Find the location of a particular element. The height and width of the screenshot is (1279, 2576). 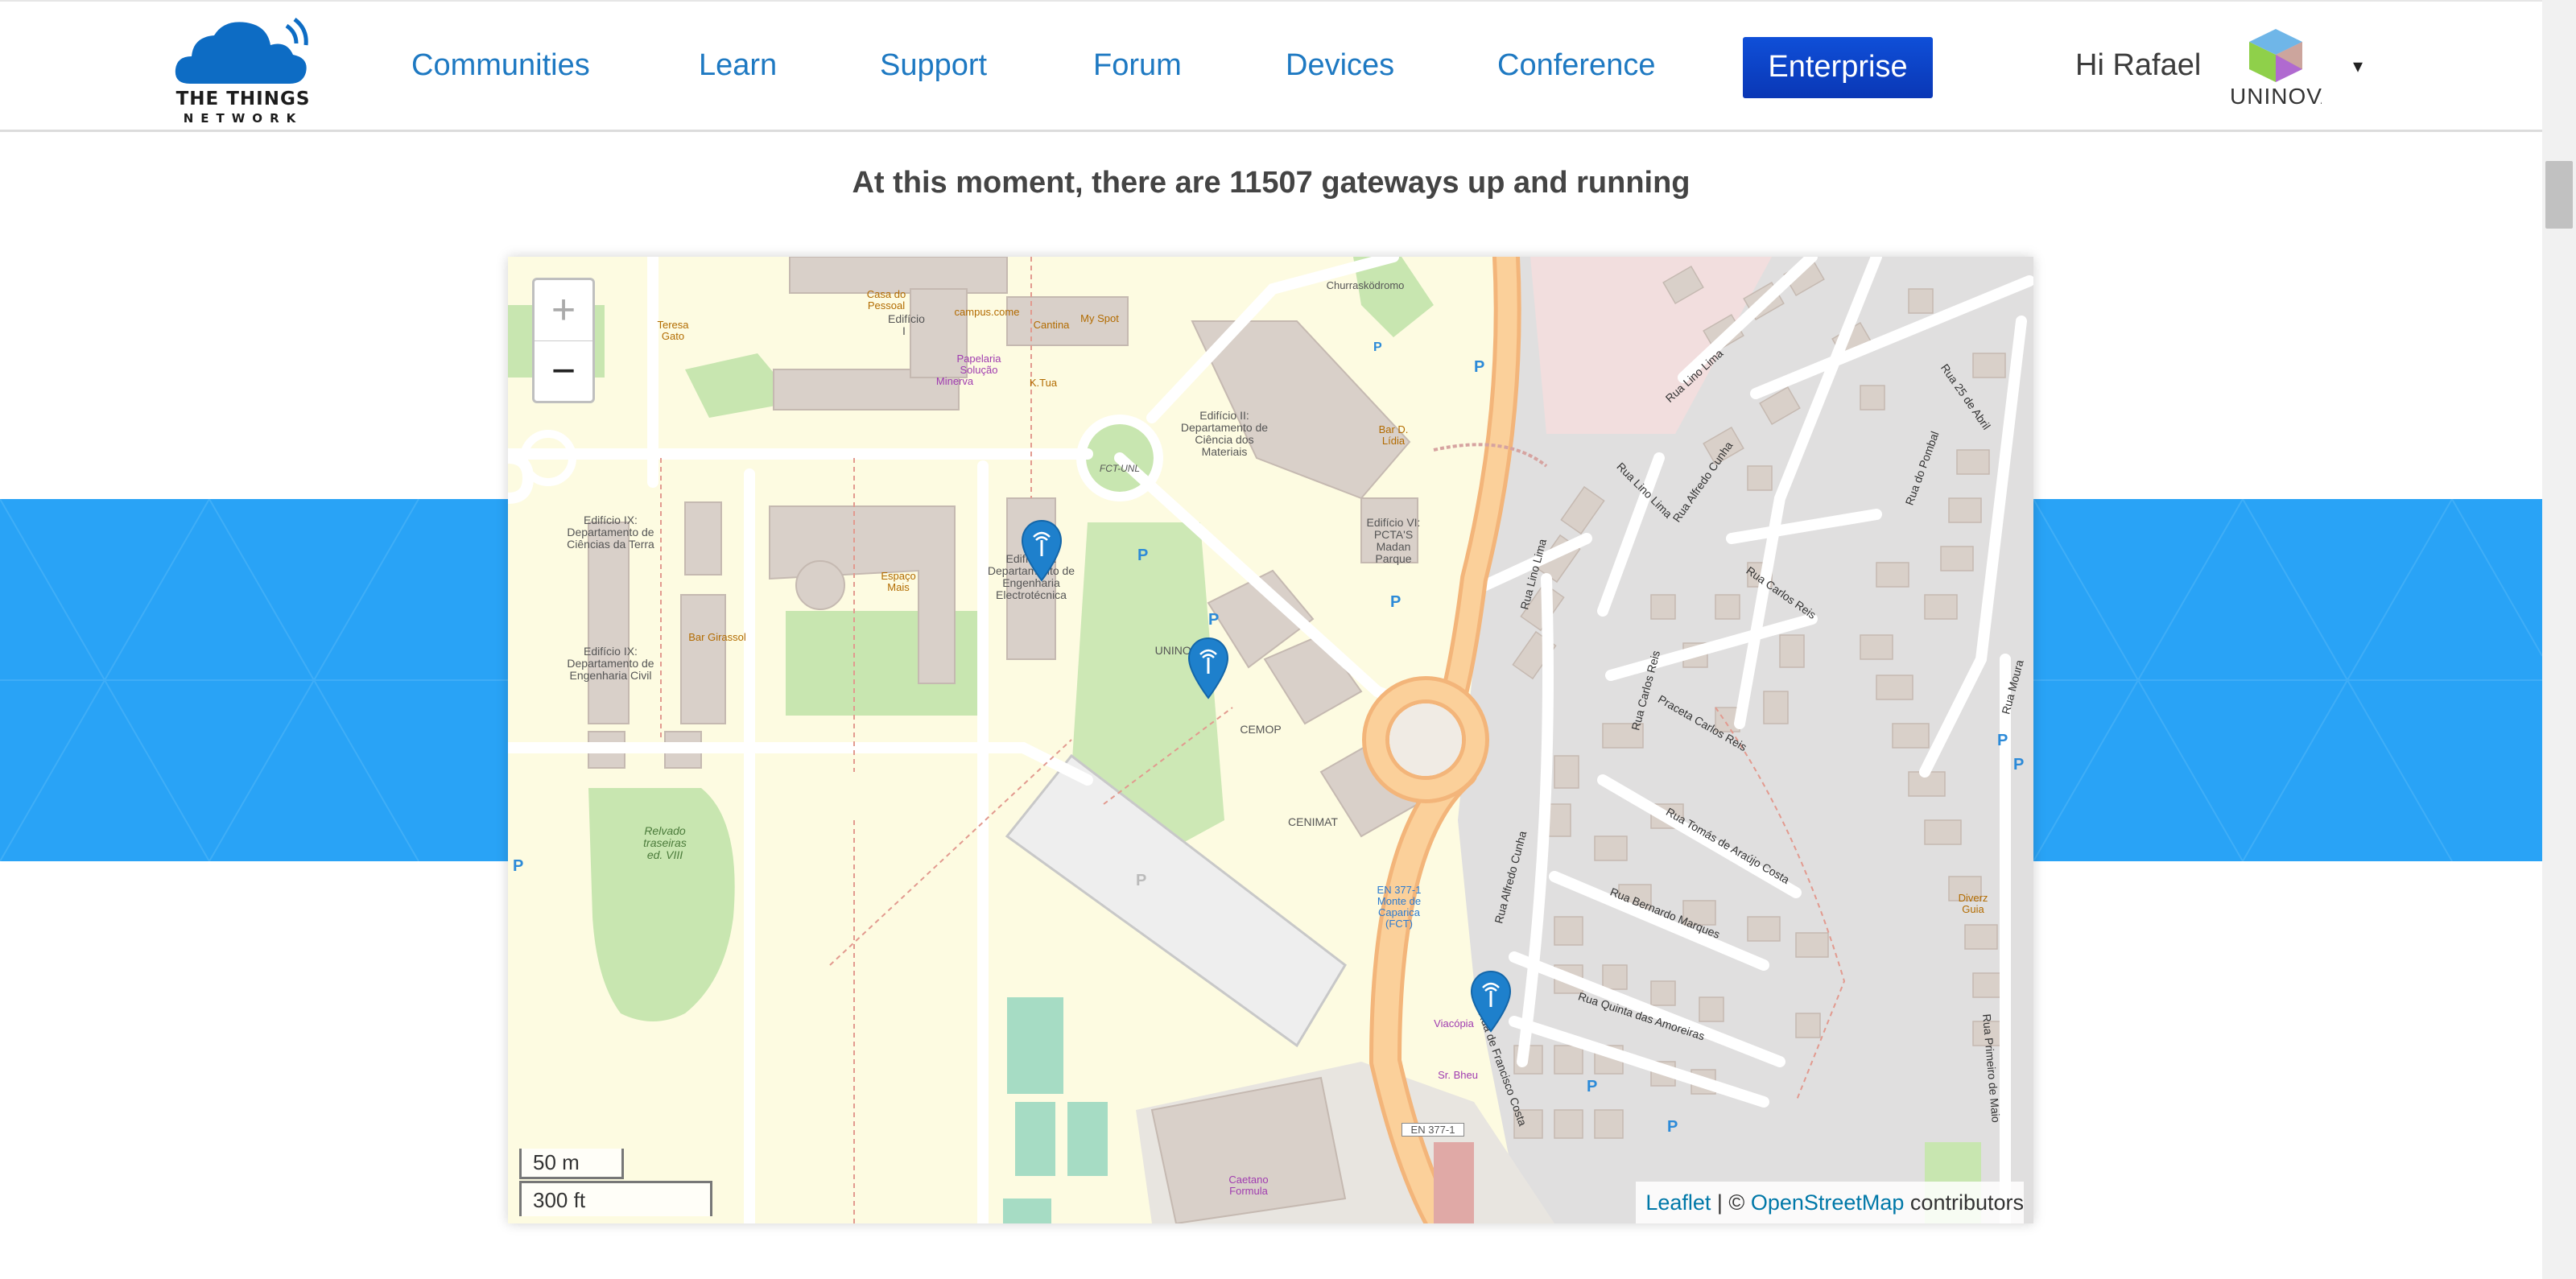

avatar-label: UNINOVA is located at coordinates (2276, 96).